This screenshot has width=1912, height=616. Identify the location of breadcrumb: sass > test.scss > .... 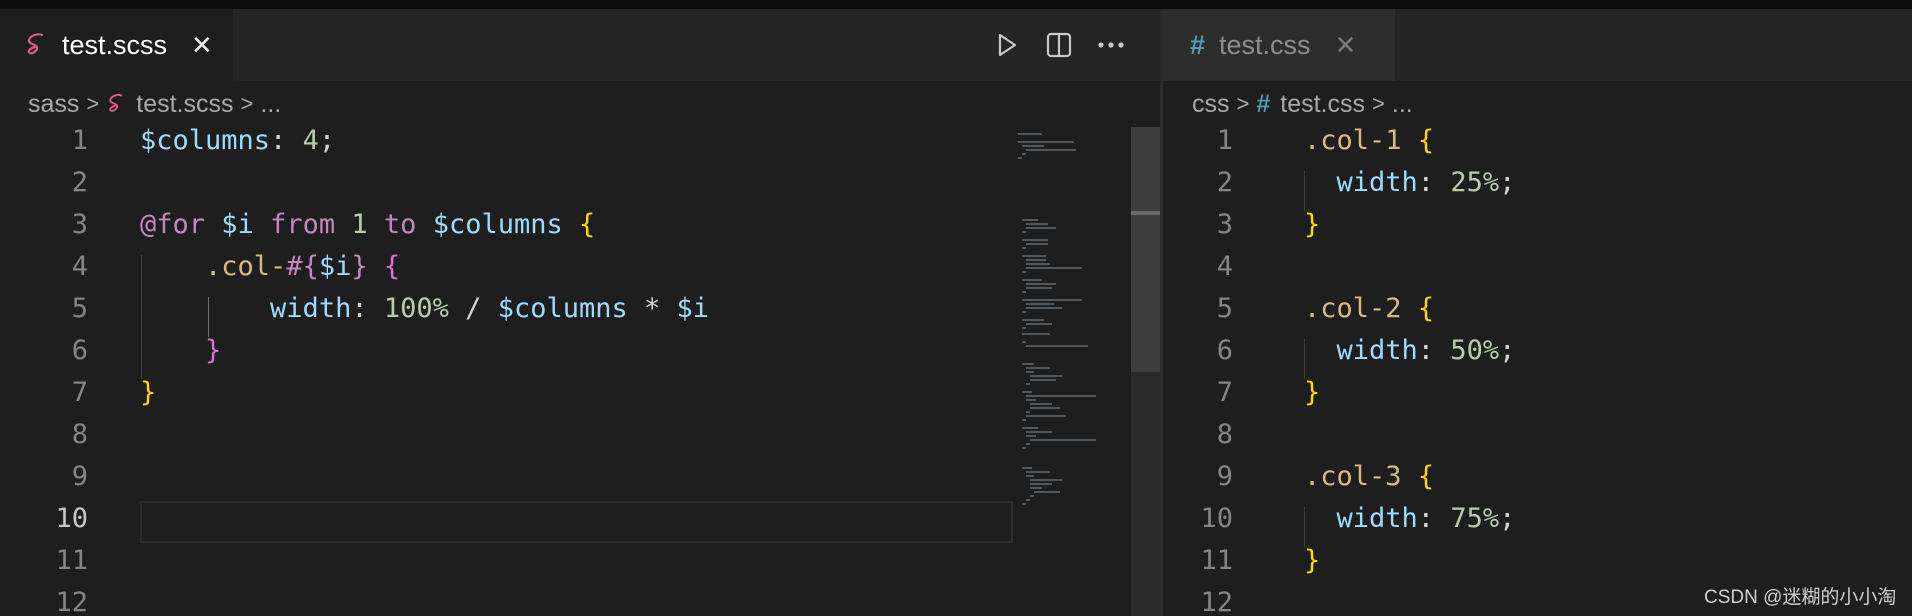
(580, 104).